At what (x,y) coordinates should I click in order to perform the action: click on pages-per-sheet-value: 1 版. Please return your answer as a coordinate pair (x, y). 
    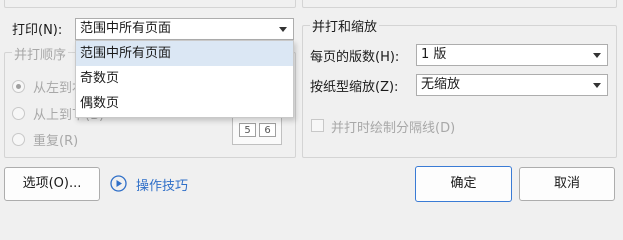
    Looking at the image, I should click on (434, 54).